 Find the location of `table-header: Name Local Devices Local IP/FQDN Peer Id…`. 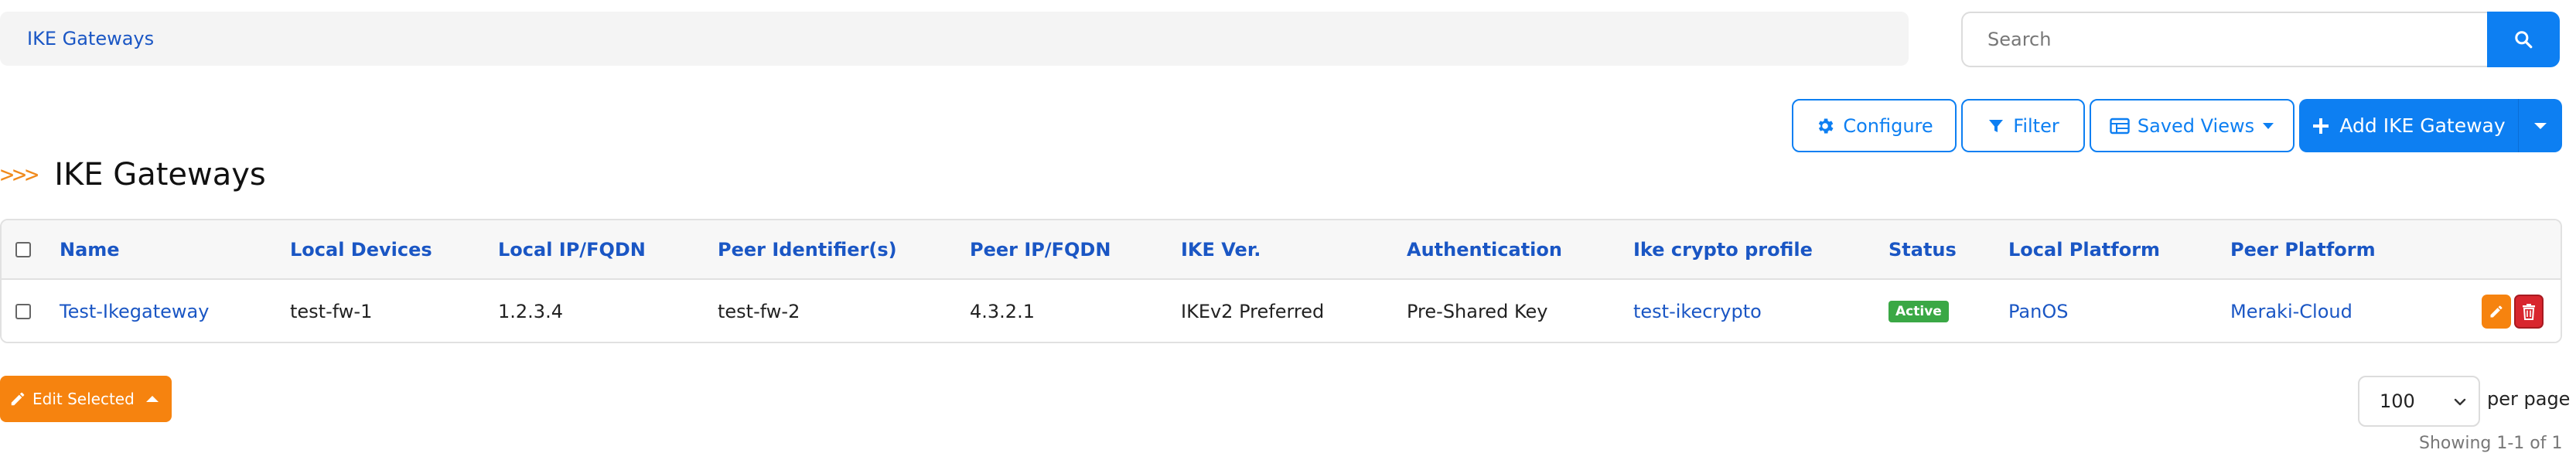

table-header: Name Local Devices Local IP/FQDN Peer Id… is located at coordinates (1281, 250).